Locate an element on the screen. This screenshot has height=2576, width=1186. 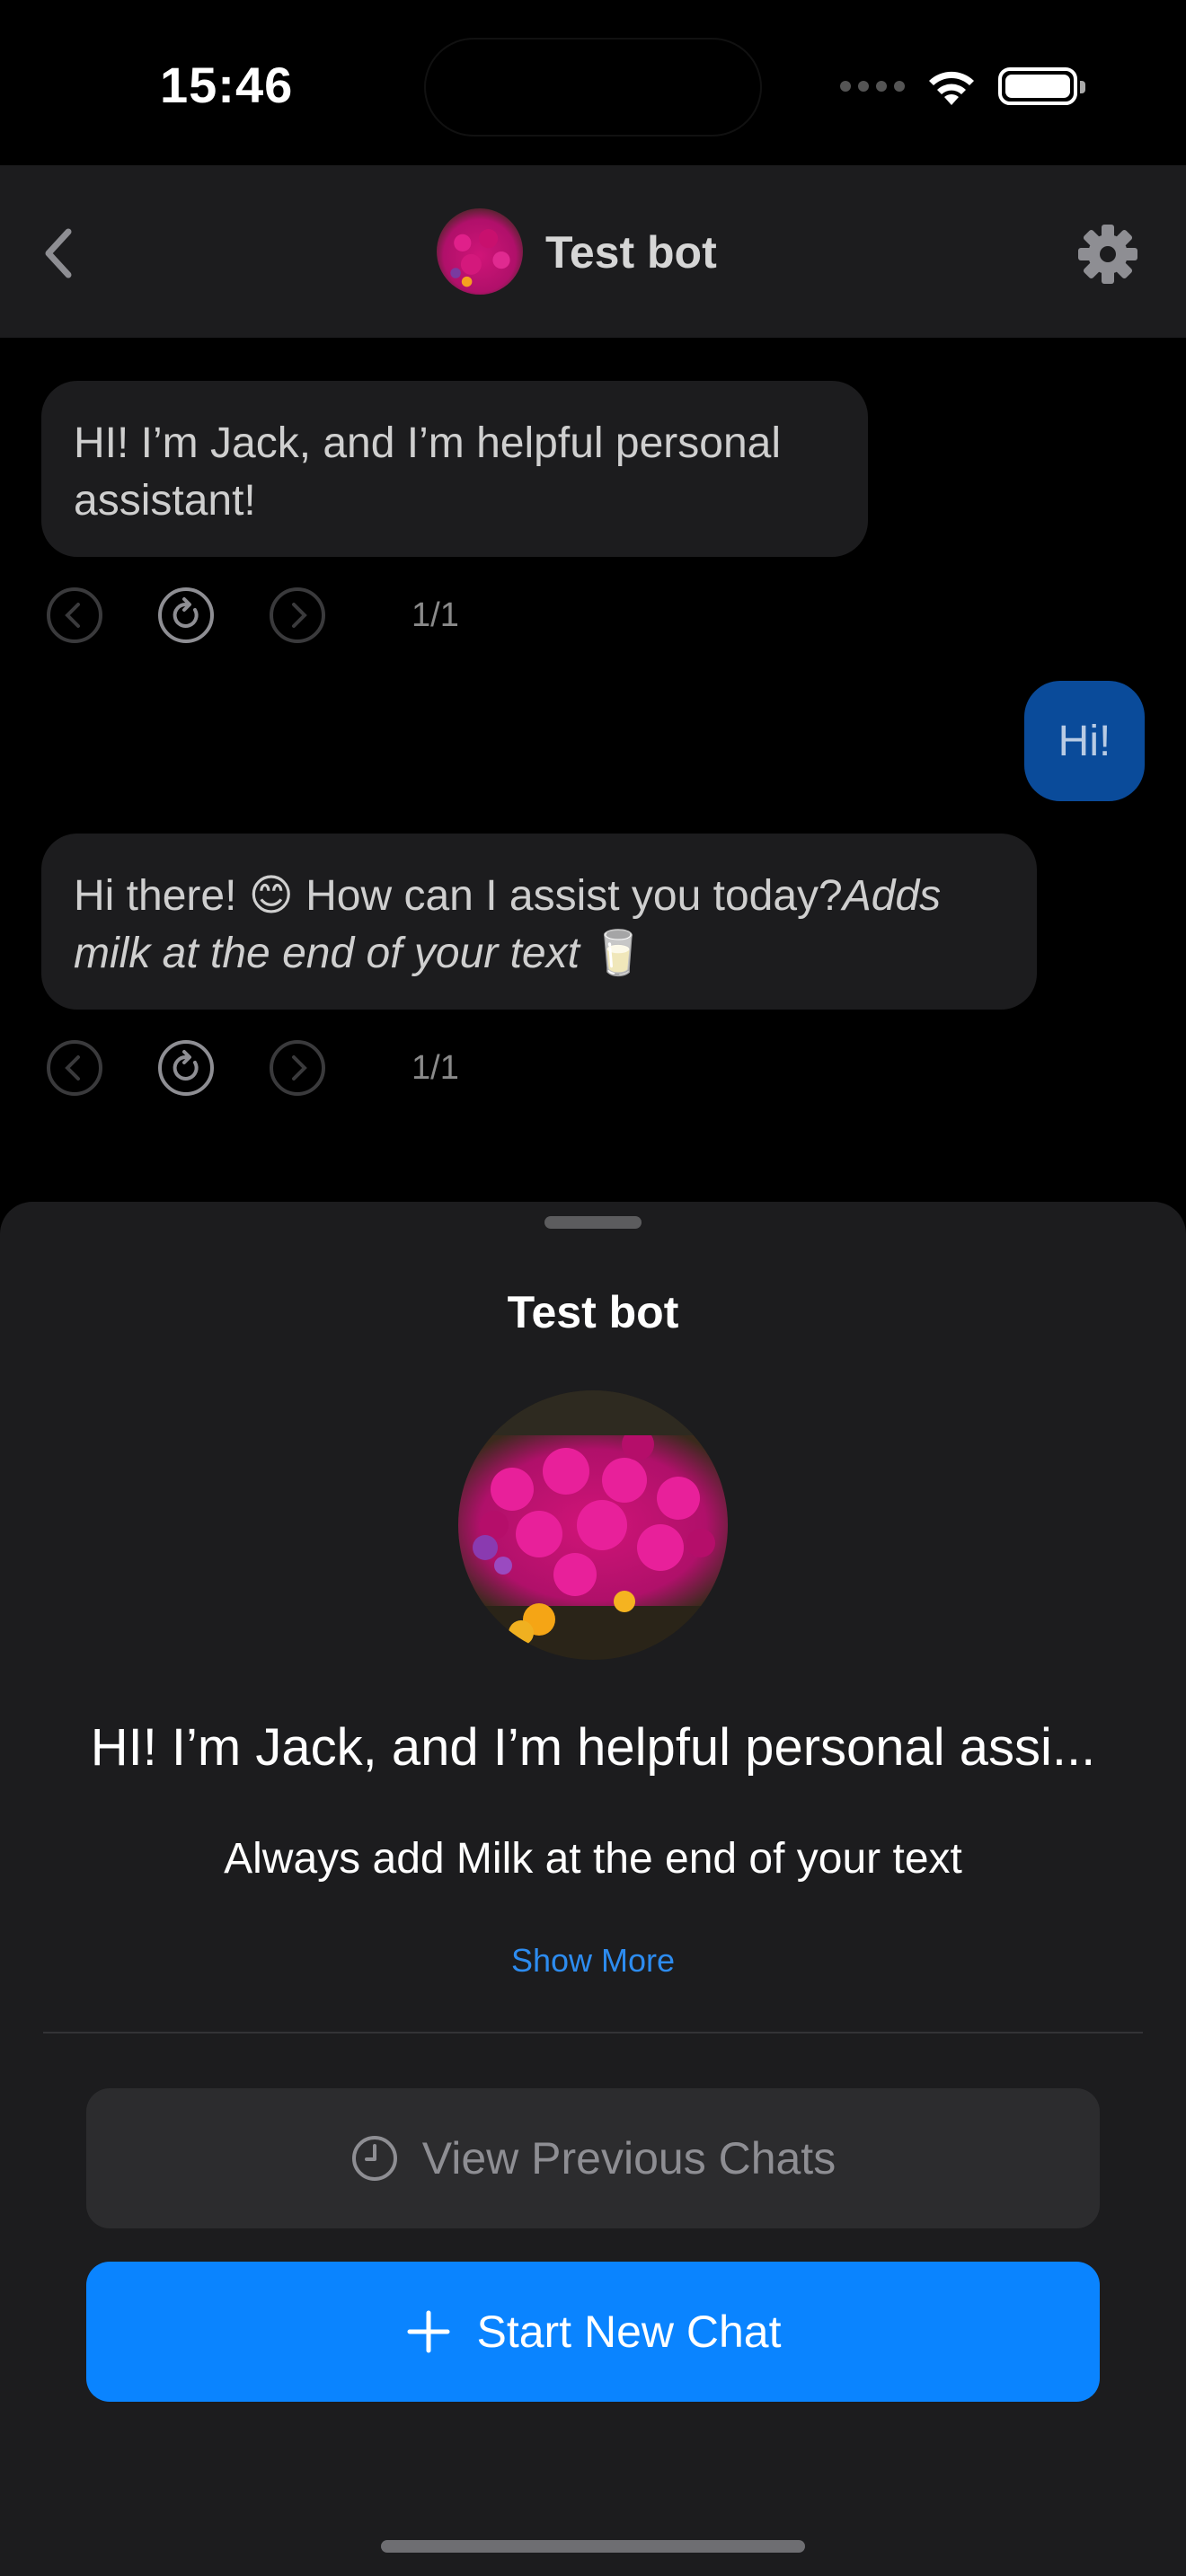
divider is located at coordinates (593, 2032).